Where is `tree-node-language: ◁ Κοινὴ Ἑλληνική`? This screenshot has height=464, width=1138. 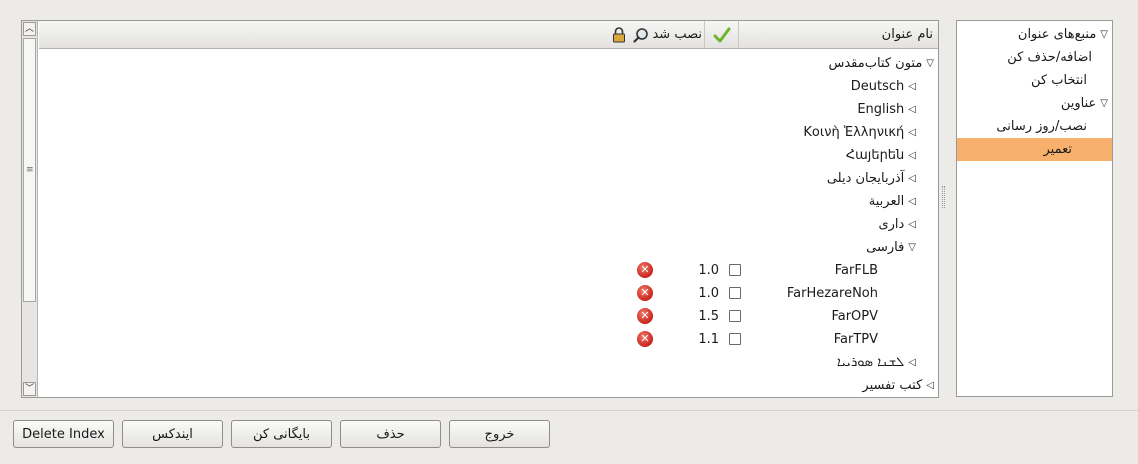 tree-node-language: ◁ Κοινὴ Ἑλληνική is located at coordinates (859, 132).